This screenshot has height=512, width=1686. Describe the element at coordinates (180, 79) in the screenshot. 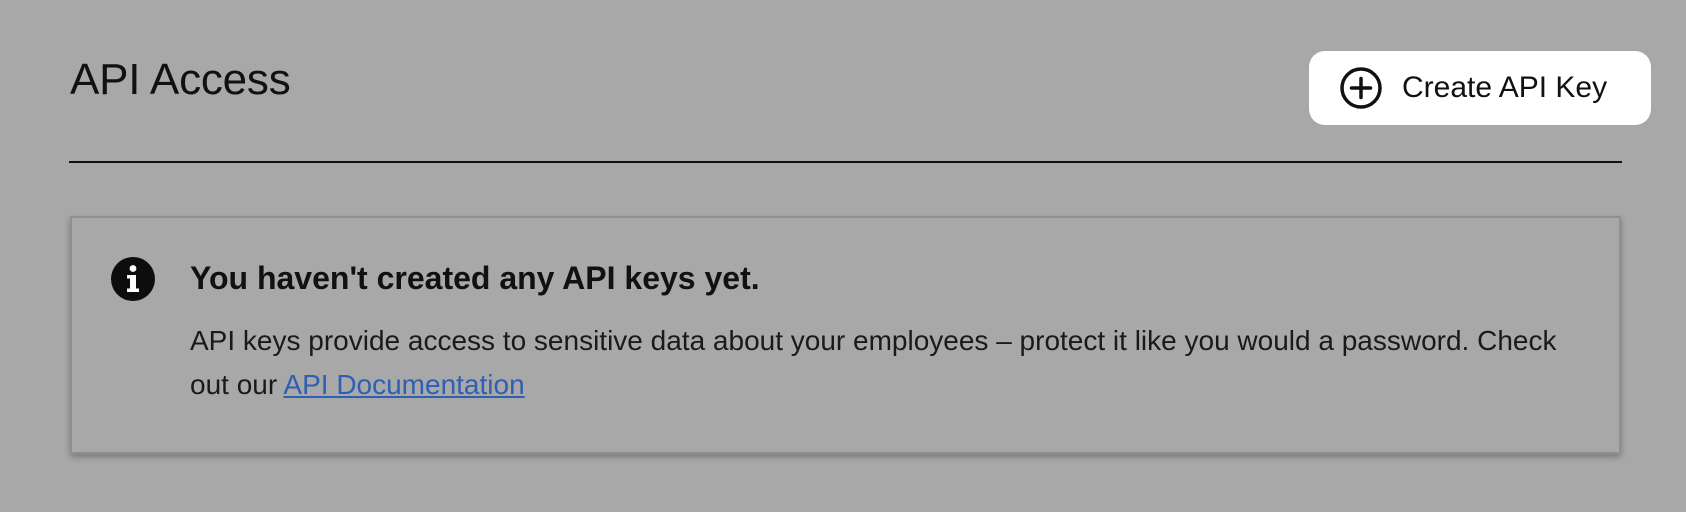

I see `page-title: API Access` at that location.